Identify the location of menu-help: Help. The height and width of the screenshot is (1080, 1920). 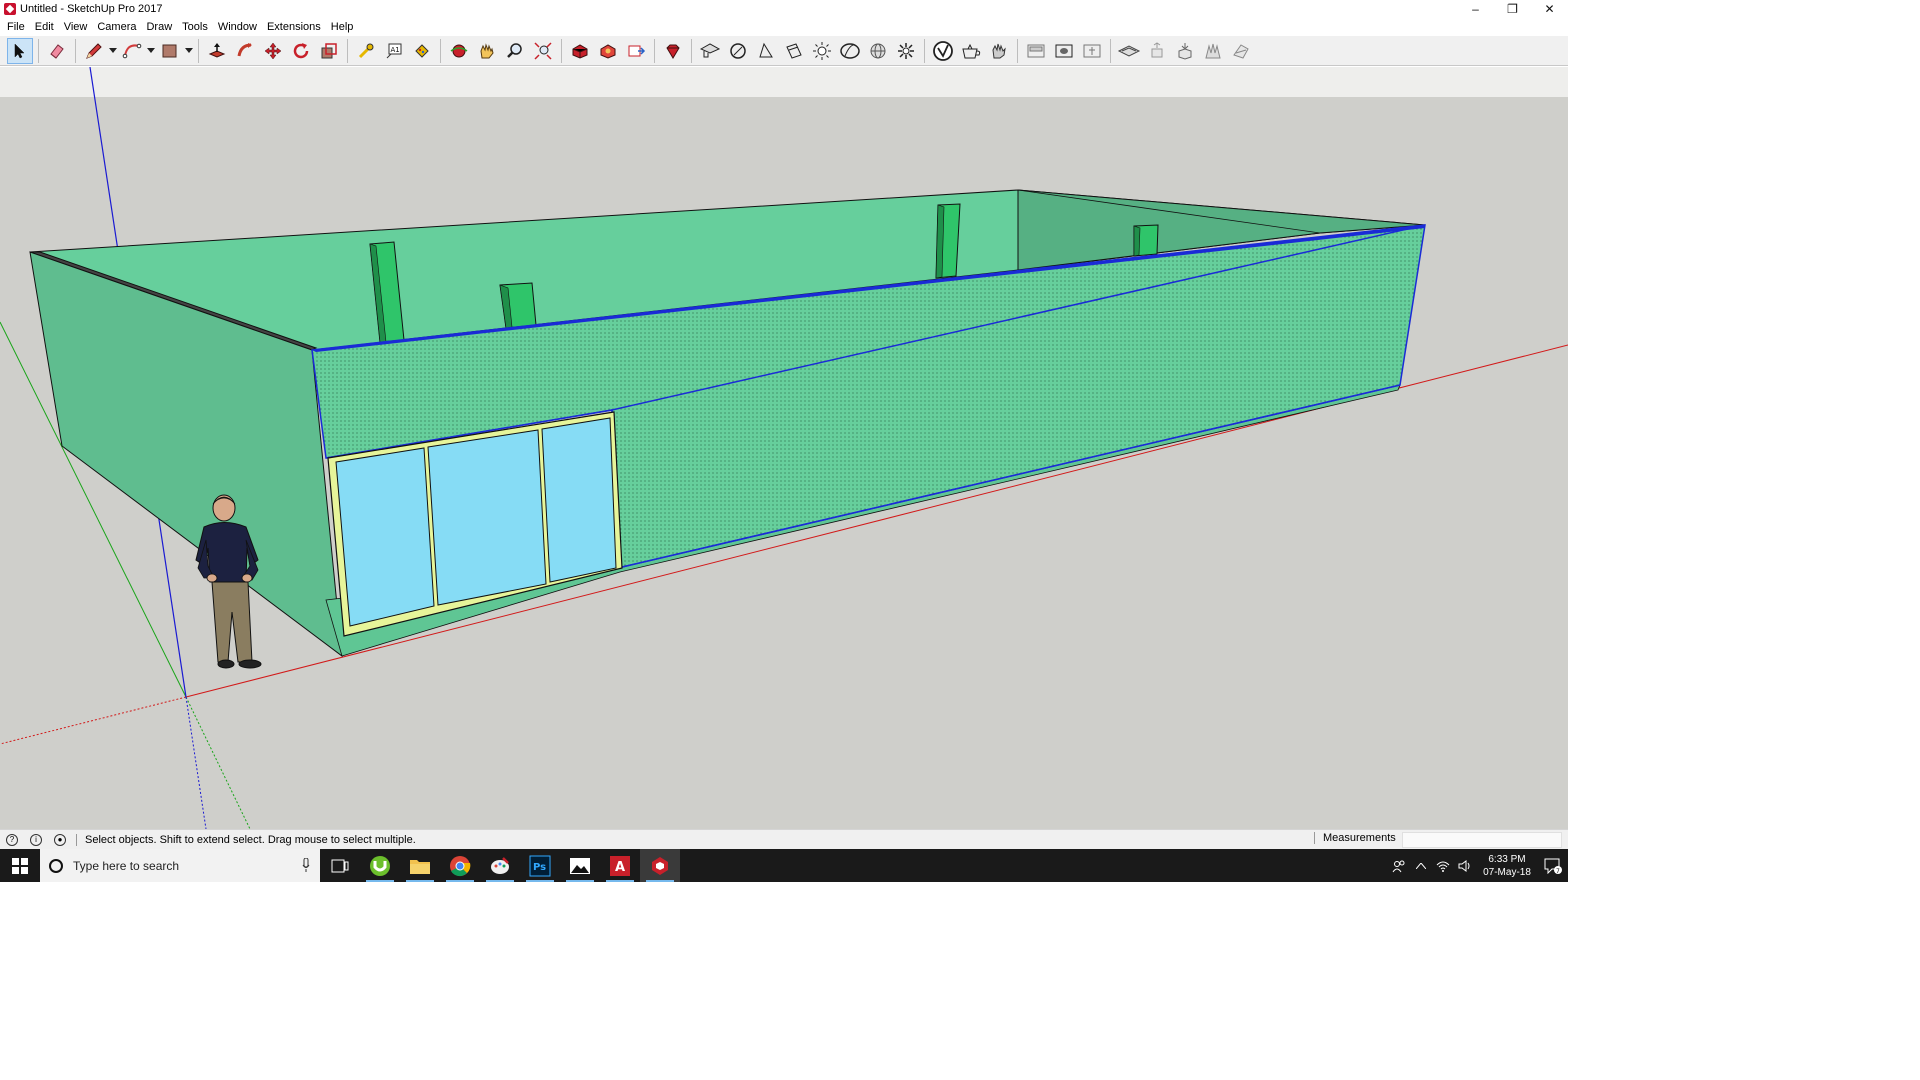
(342, 27).